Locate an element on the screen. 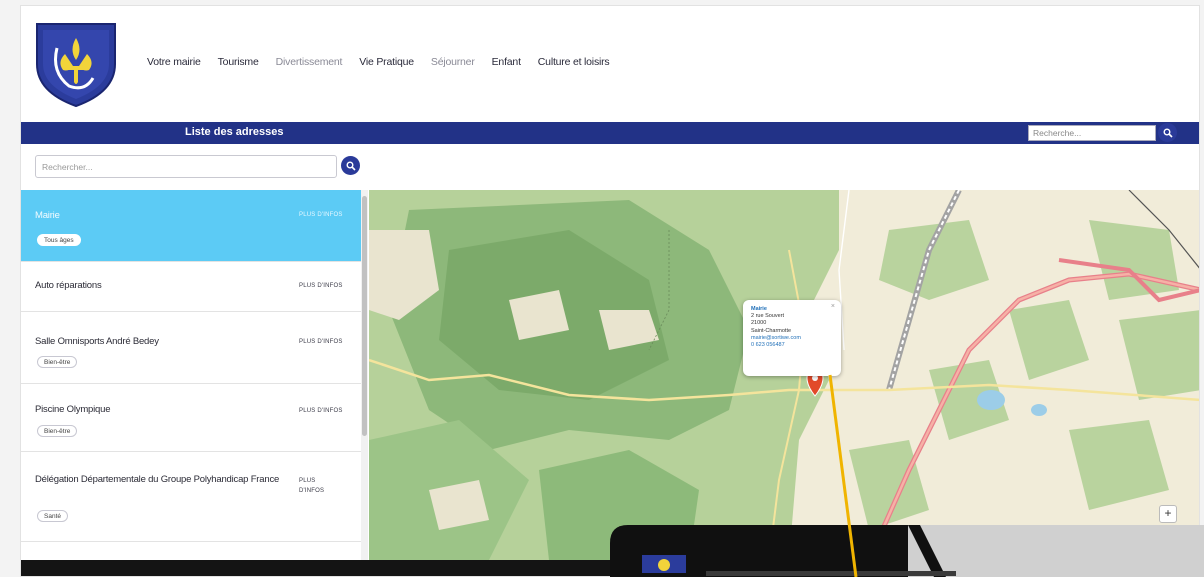  popup-street: 2 rue Souvert is located at coordinates (768, 316).